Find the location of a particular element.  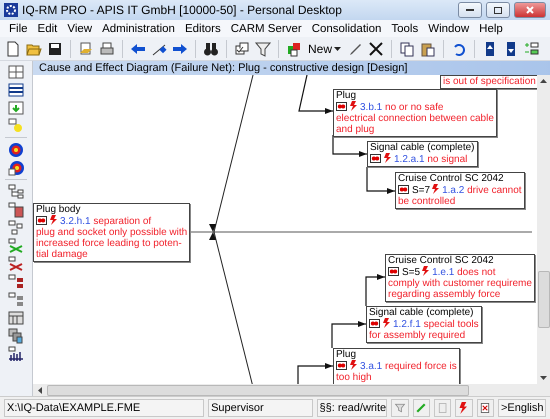

save-icon is located at coordinates (55, 48).